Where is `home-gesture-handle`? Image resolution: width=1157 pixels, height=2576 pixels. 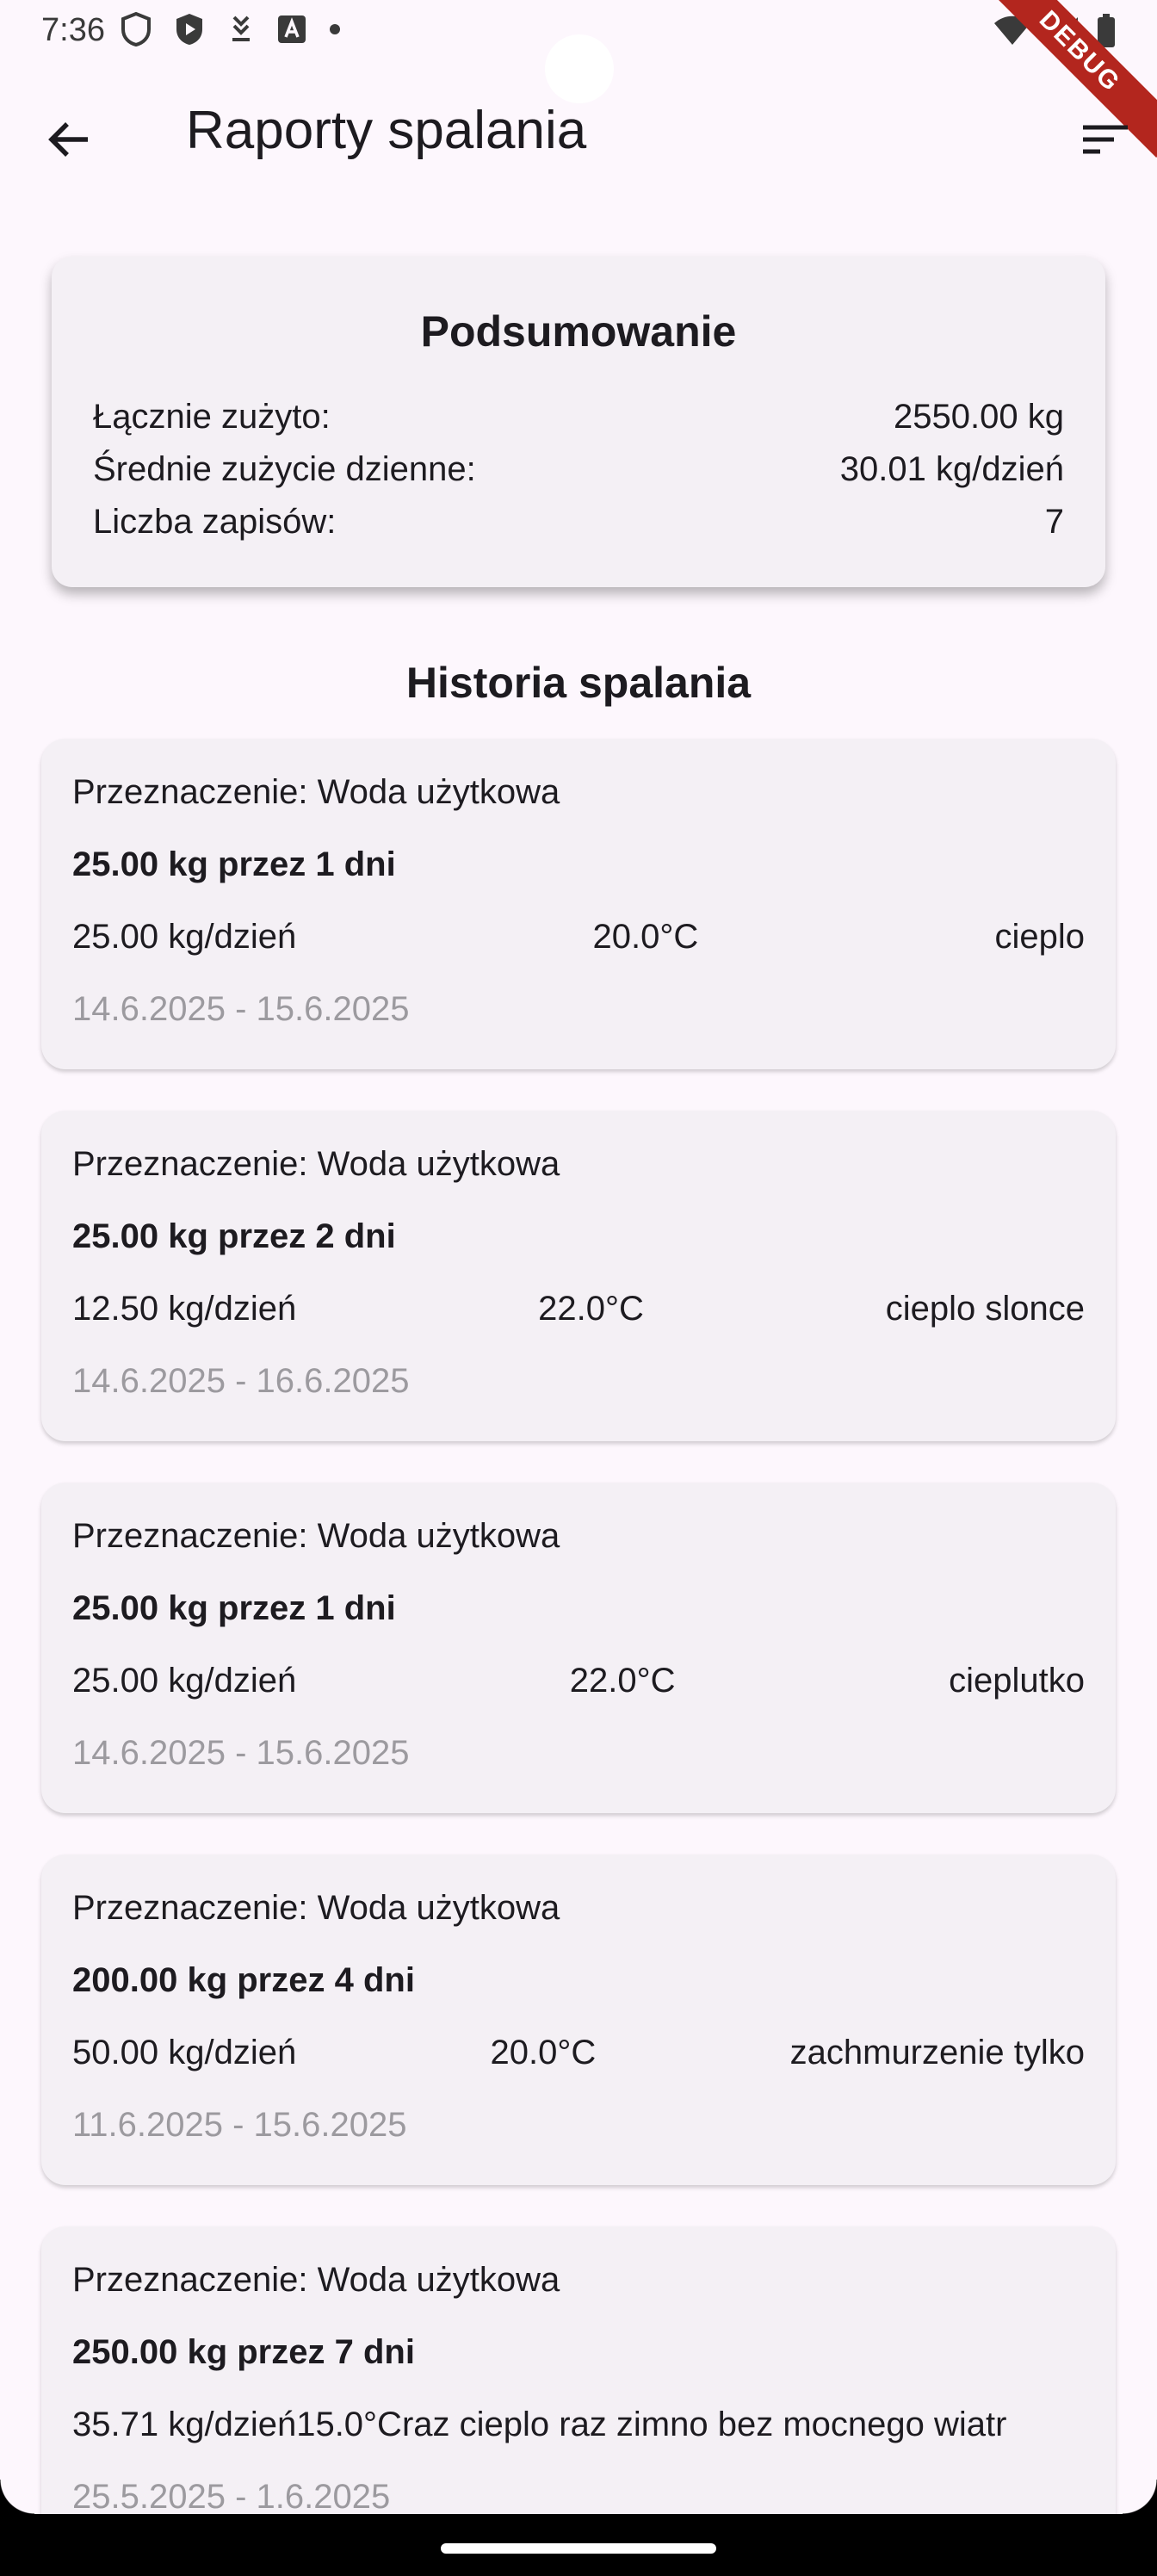
home-gesture-handle is located at coordinates (579, 2549).